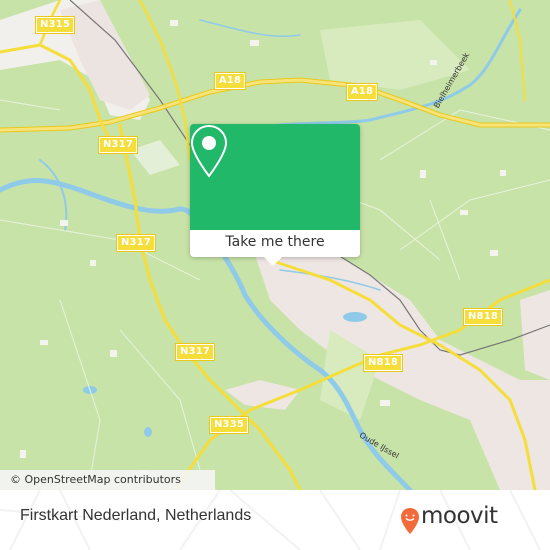  I want to click on brand-name: moovit, so click(459, 516).